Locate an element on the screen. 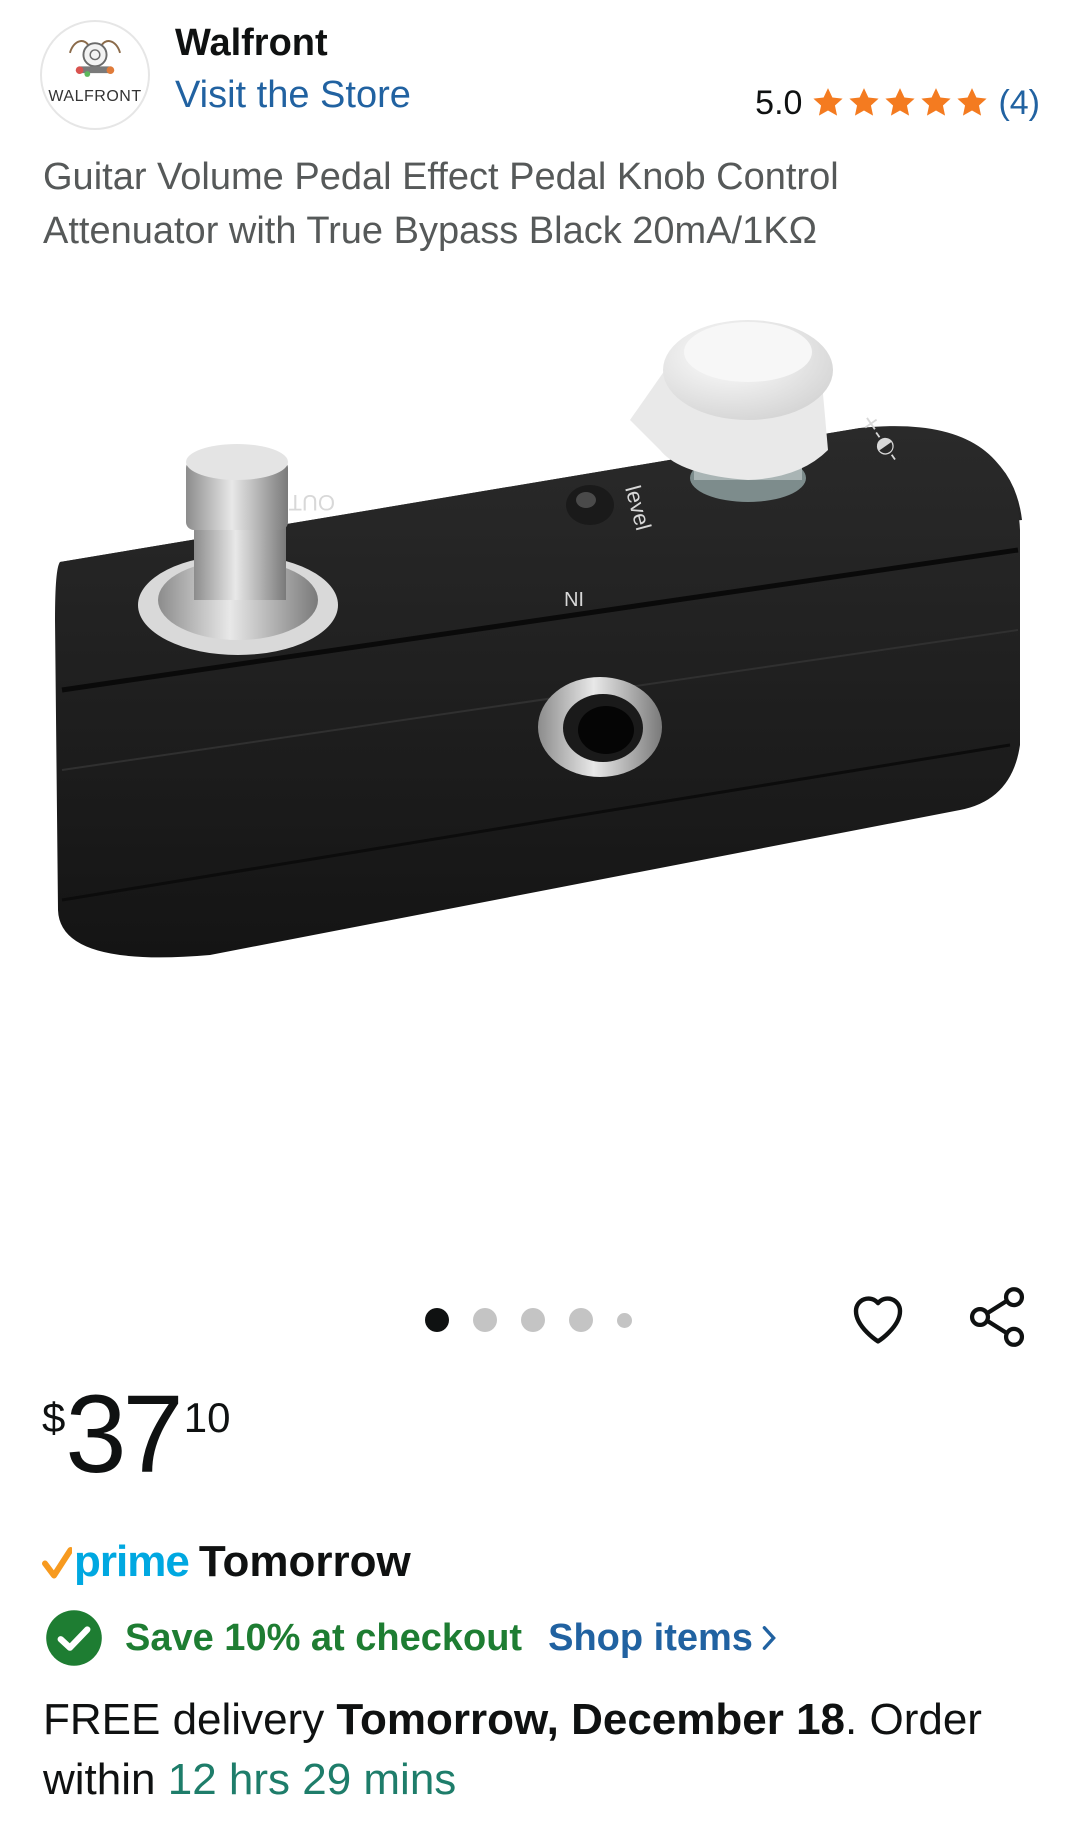  prime-delivery-day: Tomorrow is located at coordinates (304, 1561).